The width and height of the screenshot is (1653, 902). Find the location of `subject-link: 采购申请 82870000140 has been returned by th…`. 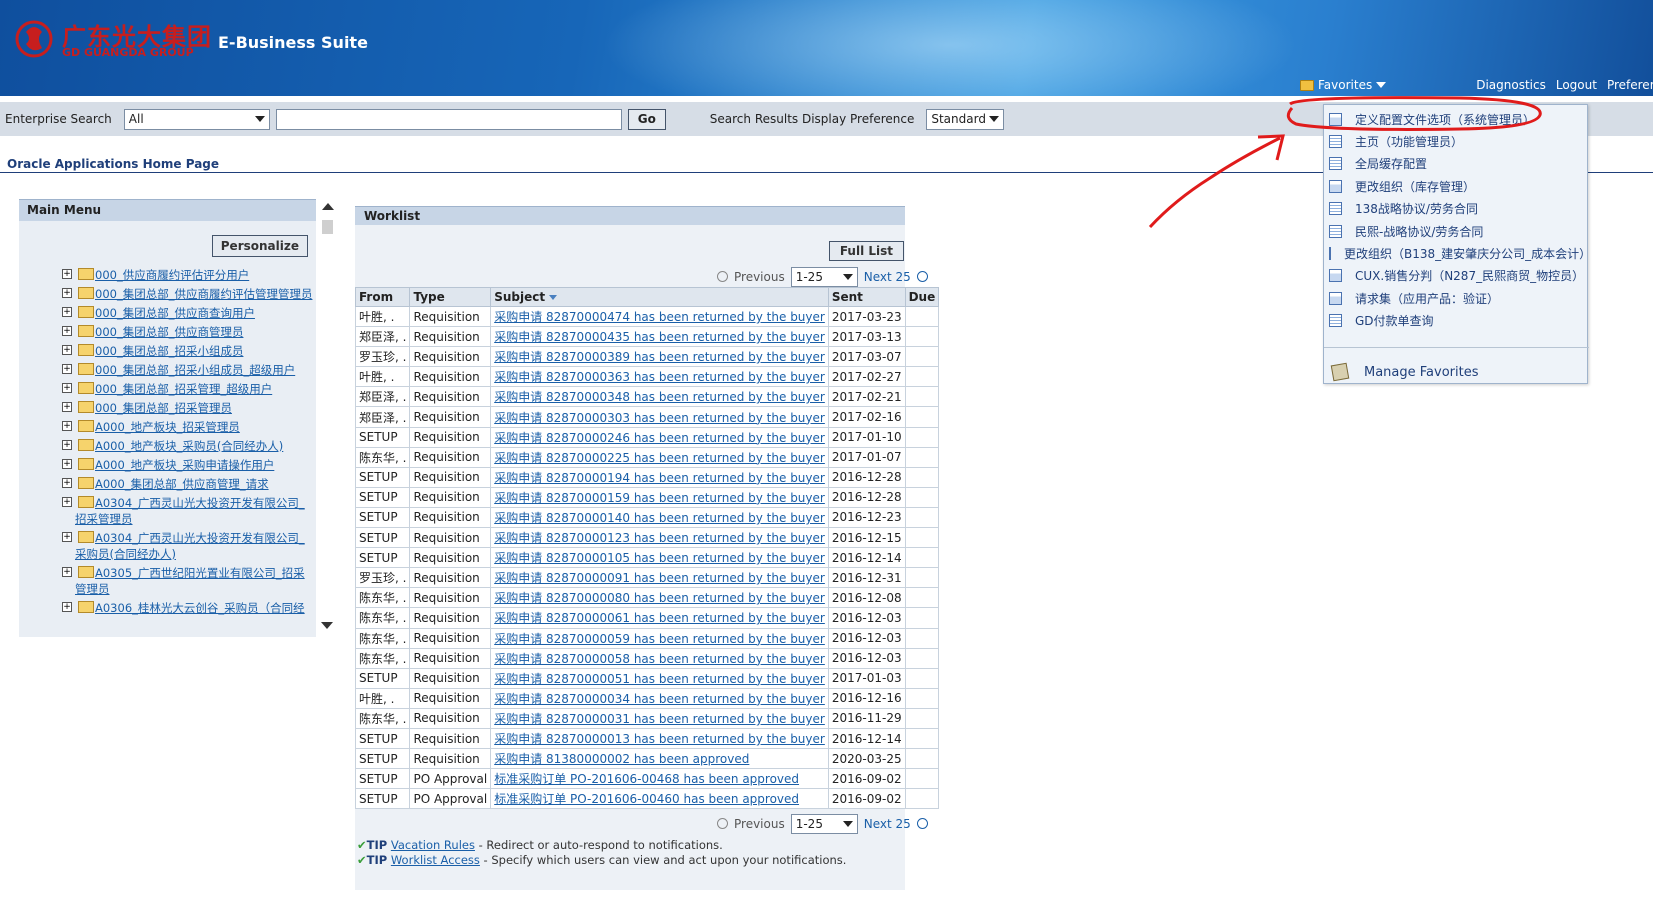

subject-link: 采购申请 82870000140 has been returned by th… is located at coordinates (659, 518).